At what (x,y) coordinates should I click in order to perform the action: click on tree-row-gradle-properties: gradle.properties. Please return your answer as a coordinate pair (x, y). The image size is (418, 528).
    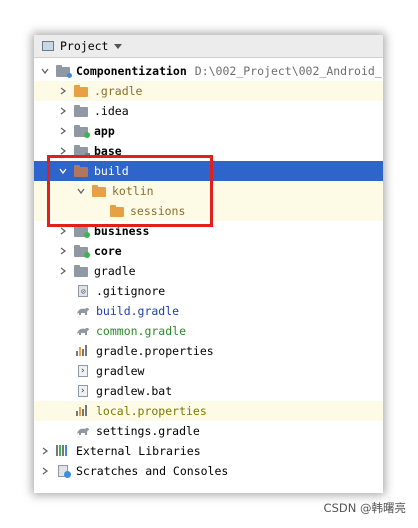
    Looking at the image, I should click on (208, 351).